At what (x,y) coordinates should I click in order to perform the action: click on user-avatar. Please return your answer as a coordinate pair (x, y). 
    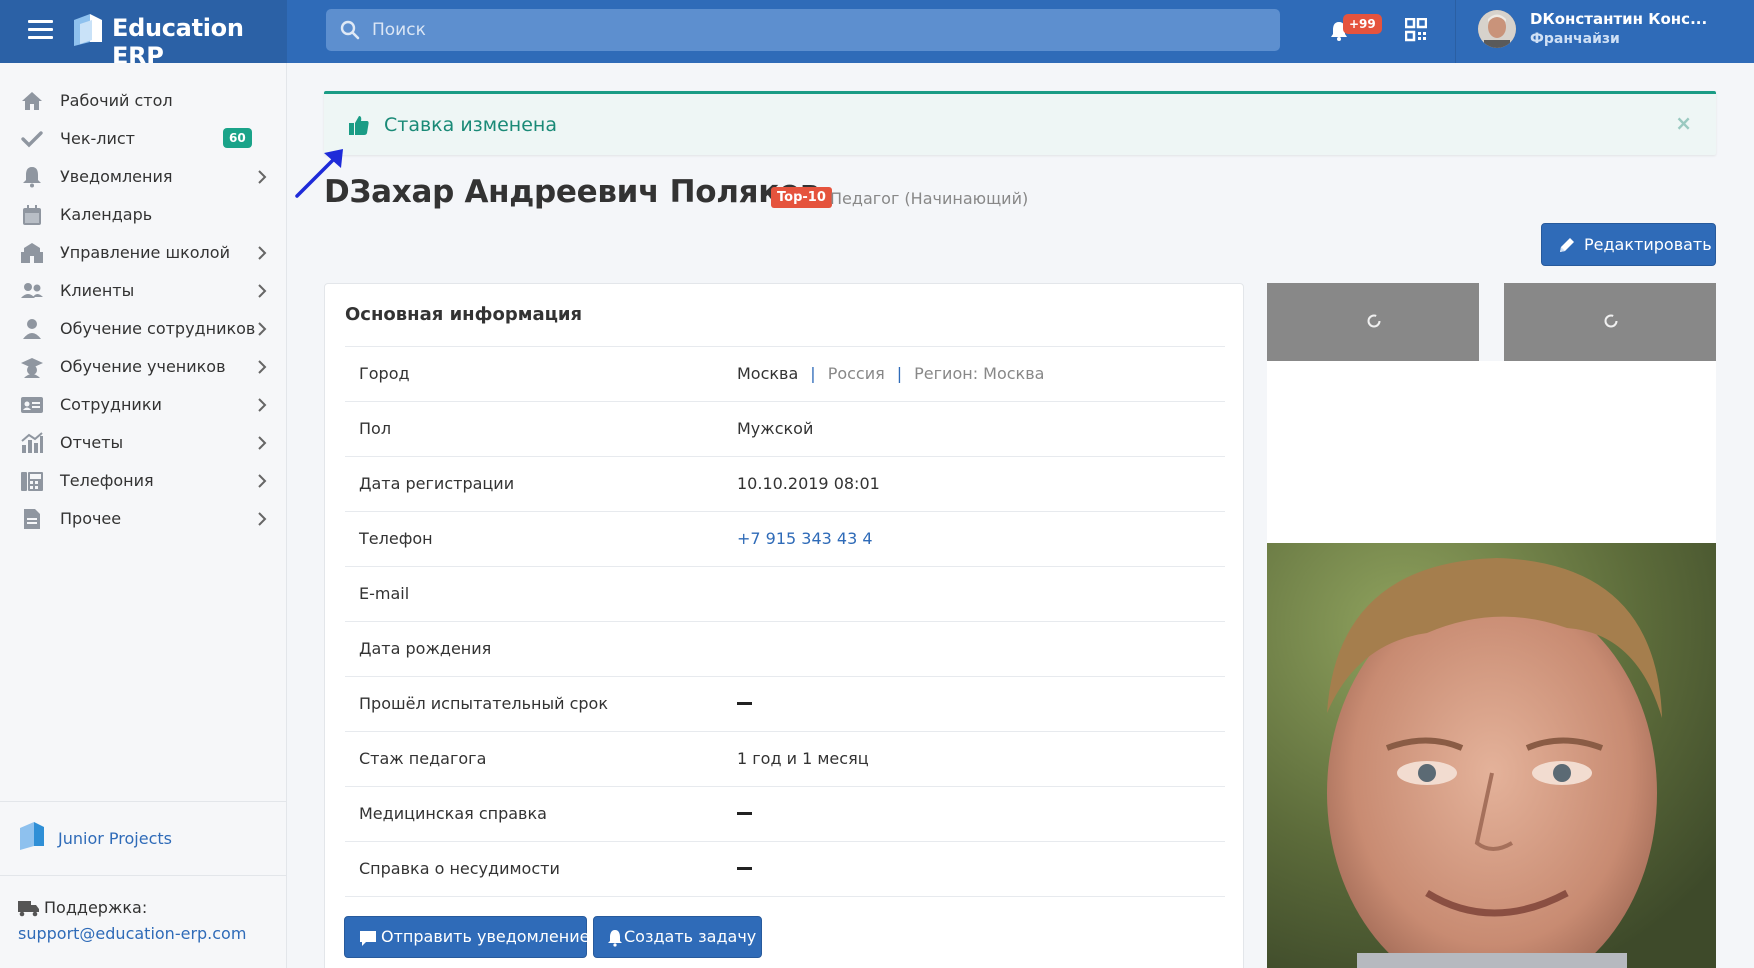
    Looking at the image, I should click on (1497, 29).